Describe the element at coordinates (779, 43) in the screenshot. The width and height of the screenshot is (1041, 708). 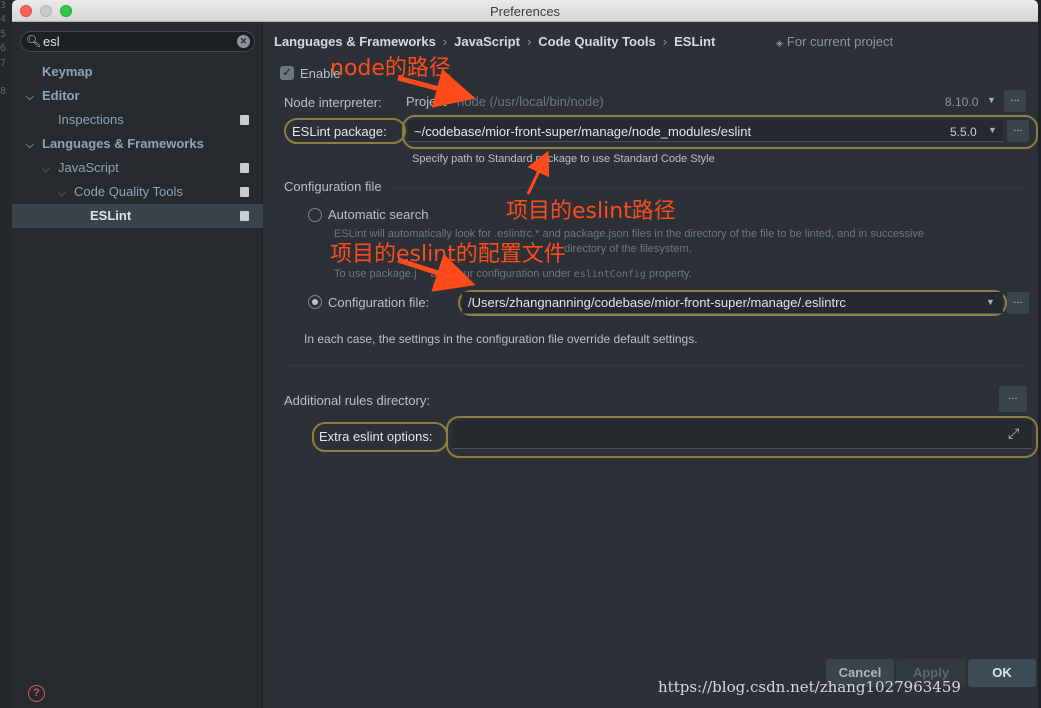
I see `project-scope-icon: ◈` at that location.